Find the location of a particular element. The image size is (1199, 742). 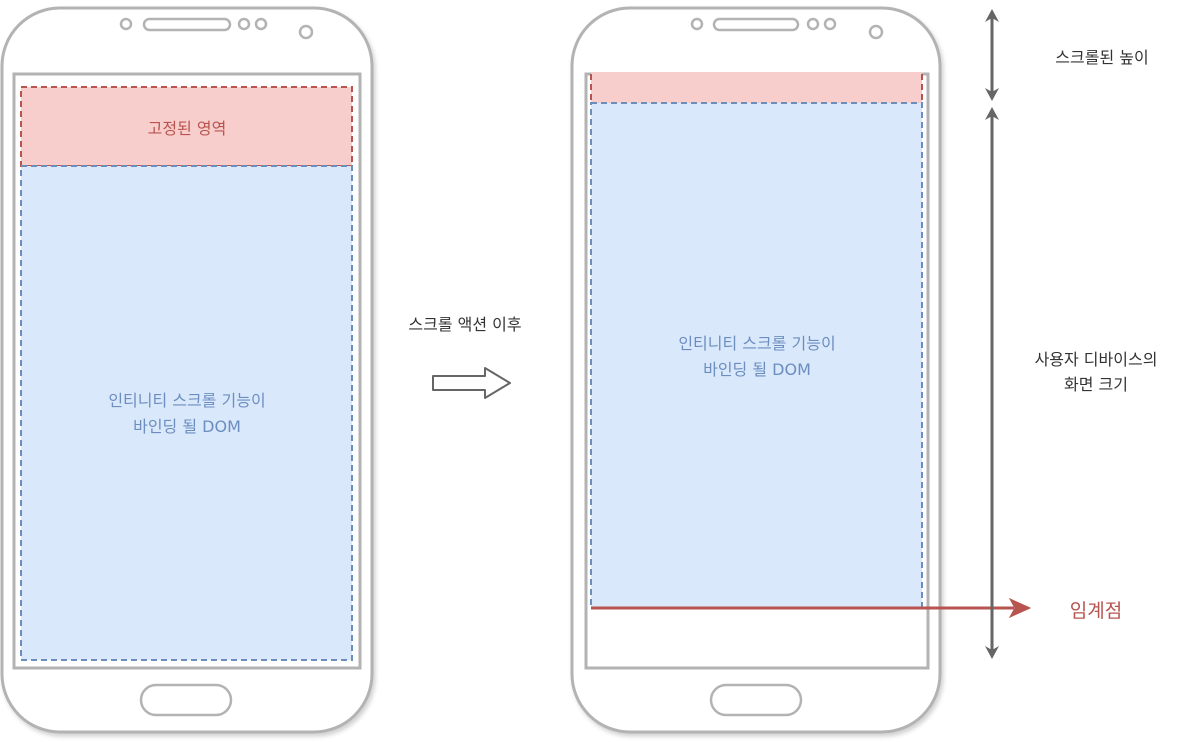

scrolled-height-dimension: 스크롤된 높이 is located at coordinates (1067, 55).